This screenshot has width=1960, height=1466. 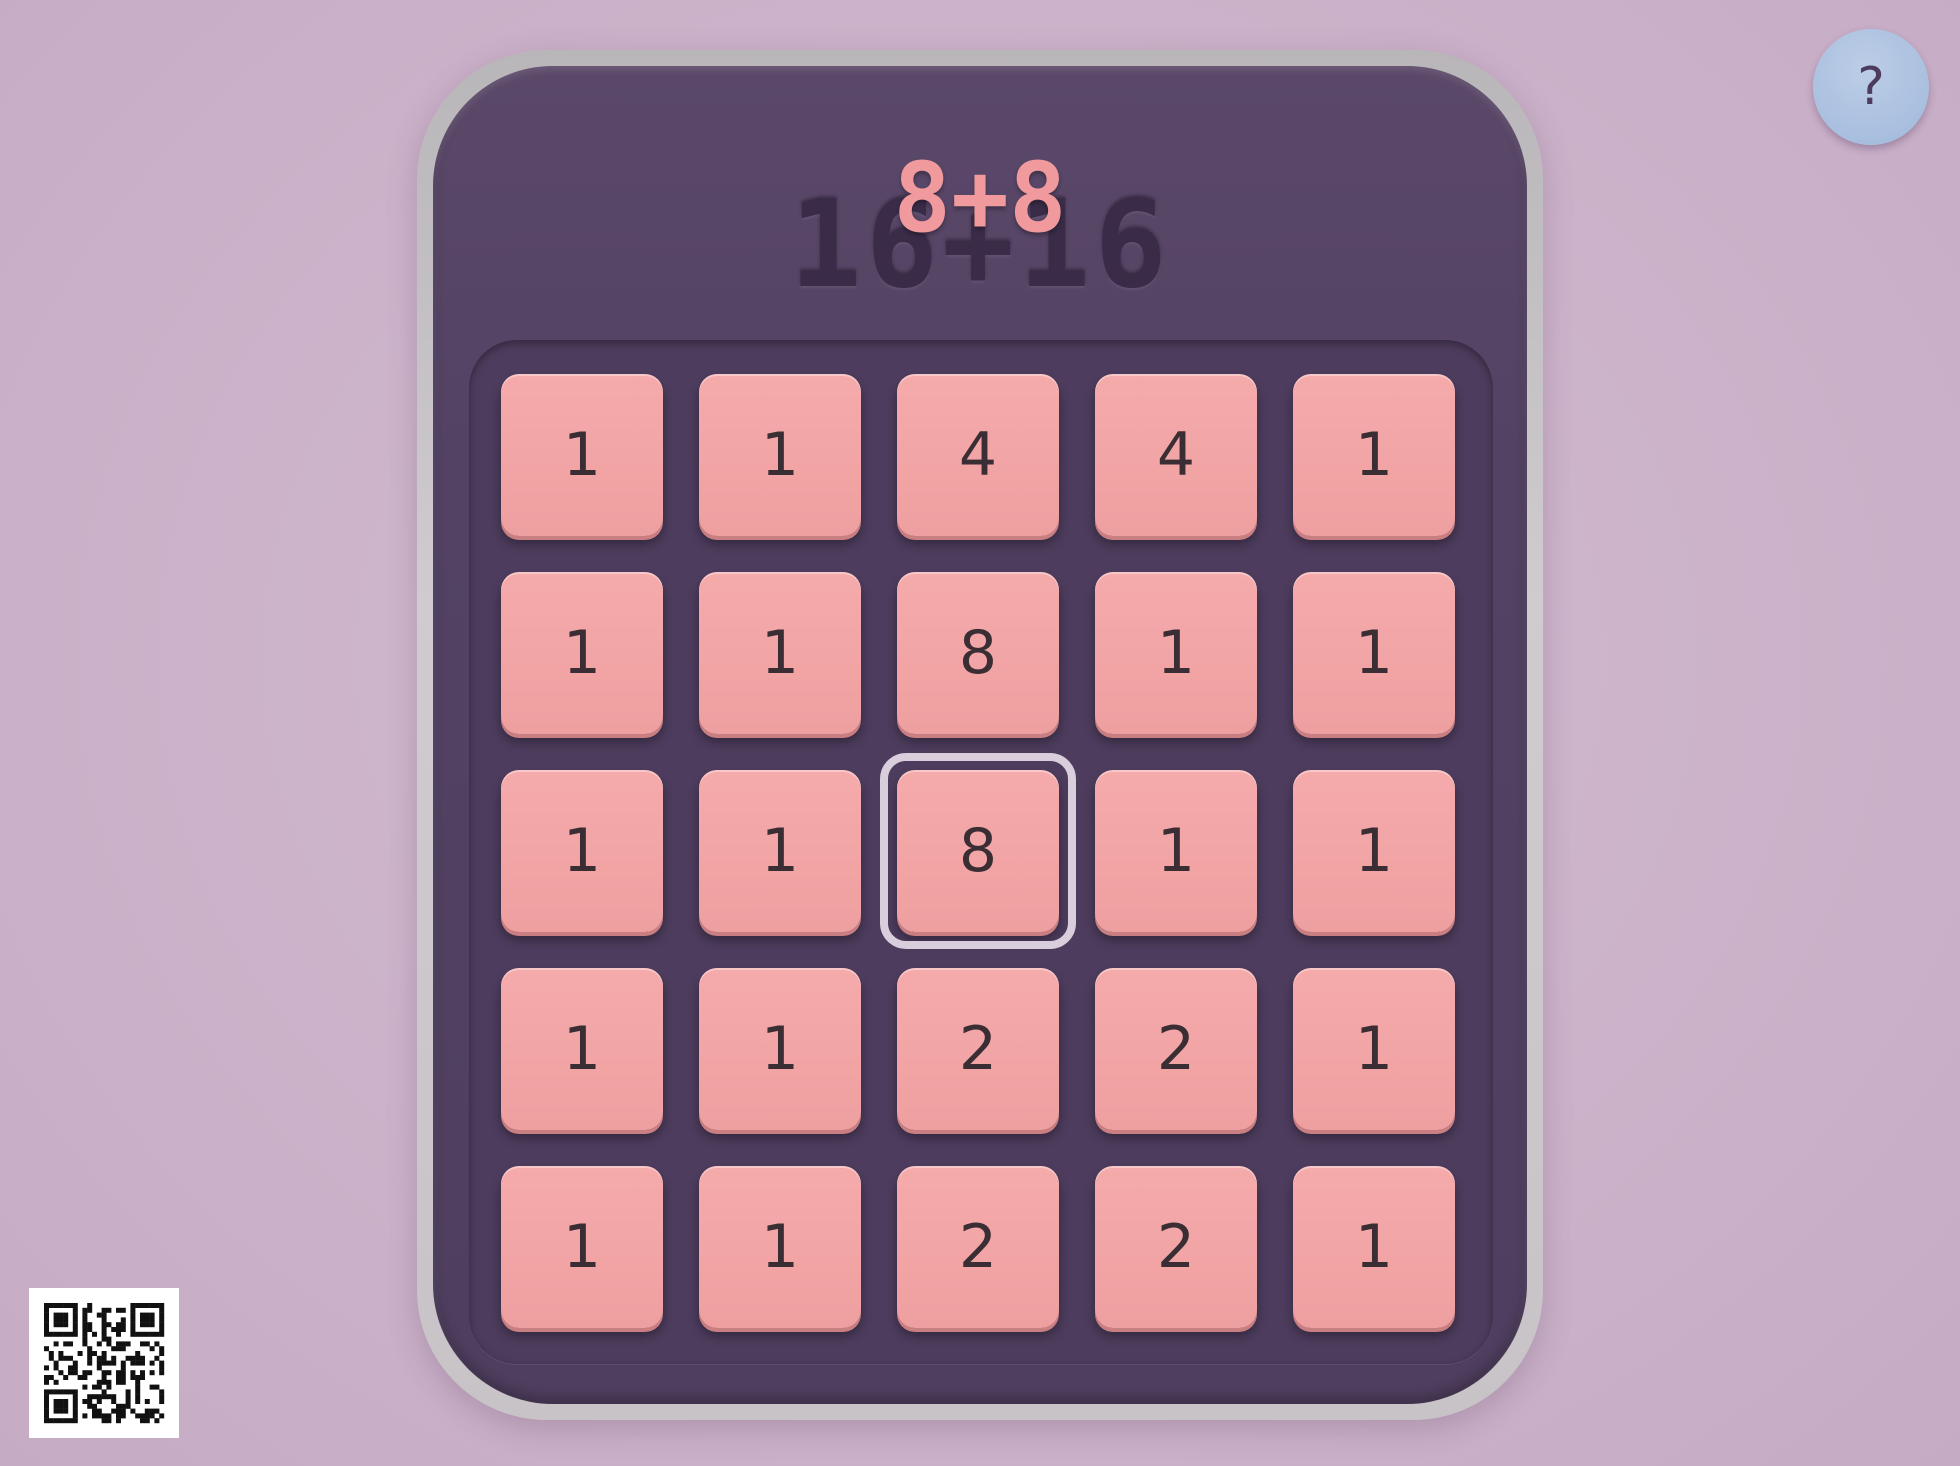 I want to click on tile-r1-c2: 1, so click(x=780, y=455).